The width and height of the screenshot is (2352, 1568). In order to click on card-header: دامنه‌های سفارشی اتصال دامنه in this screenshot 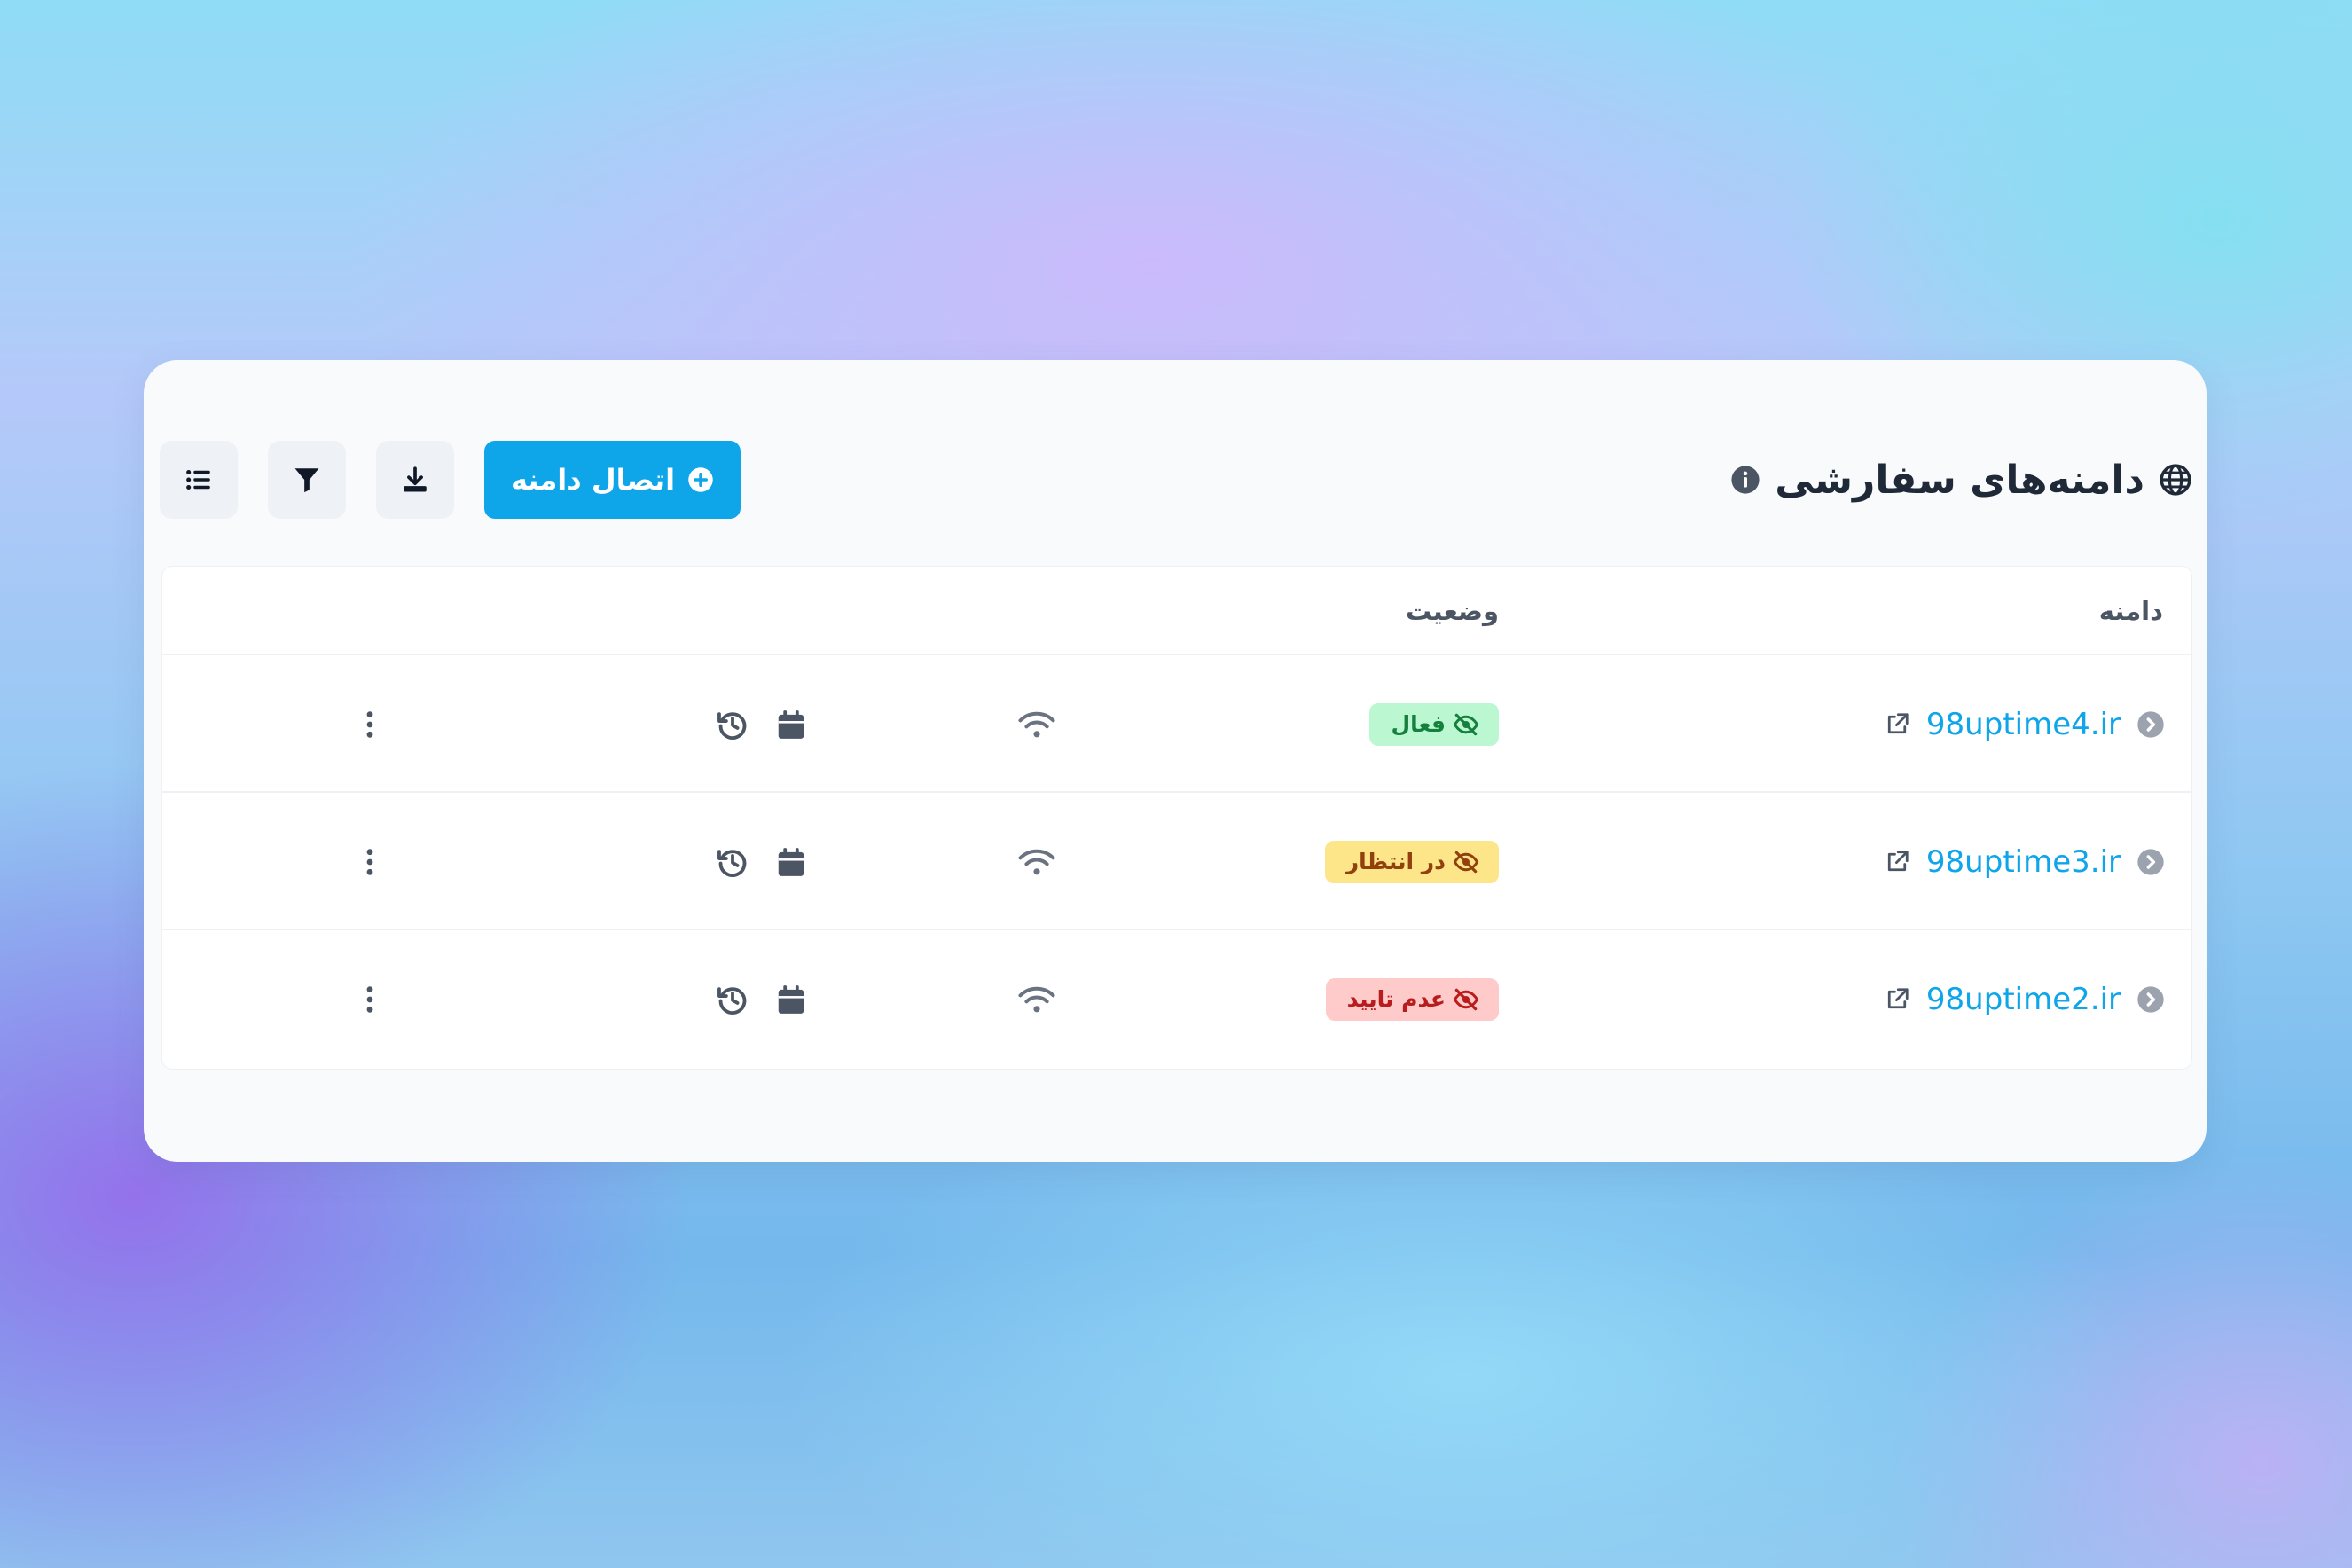, I will do `click(1176, 480)`.